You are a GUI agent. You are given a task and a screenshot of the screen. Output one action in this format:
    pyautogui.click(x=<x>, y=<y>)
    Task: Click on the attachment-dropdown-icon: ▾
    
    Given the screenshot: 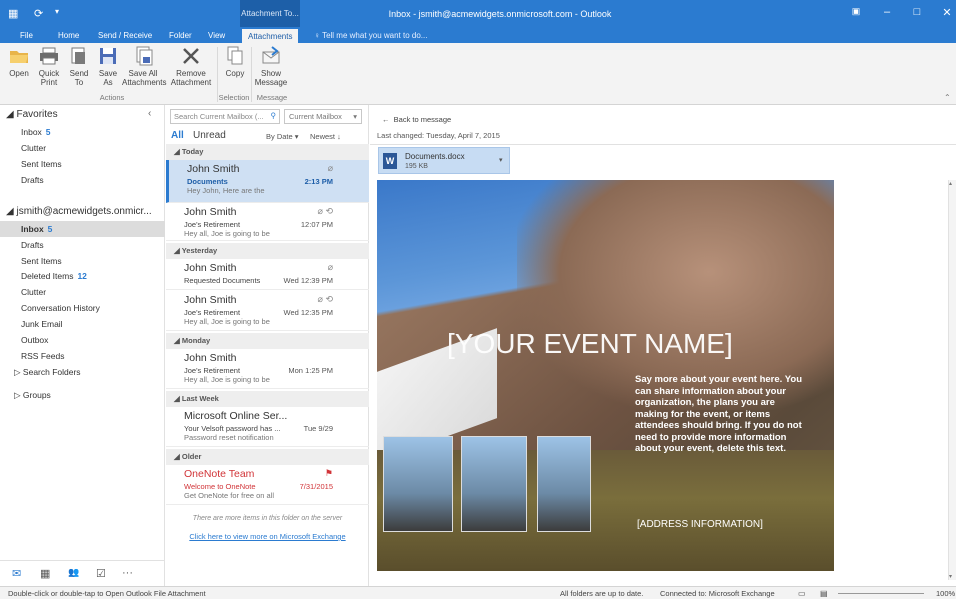 What is the action you would take?
    pyautogui.click(x=501, y=160)
    